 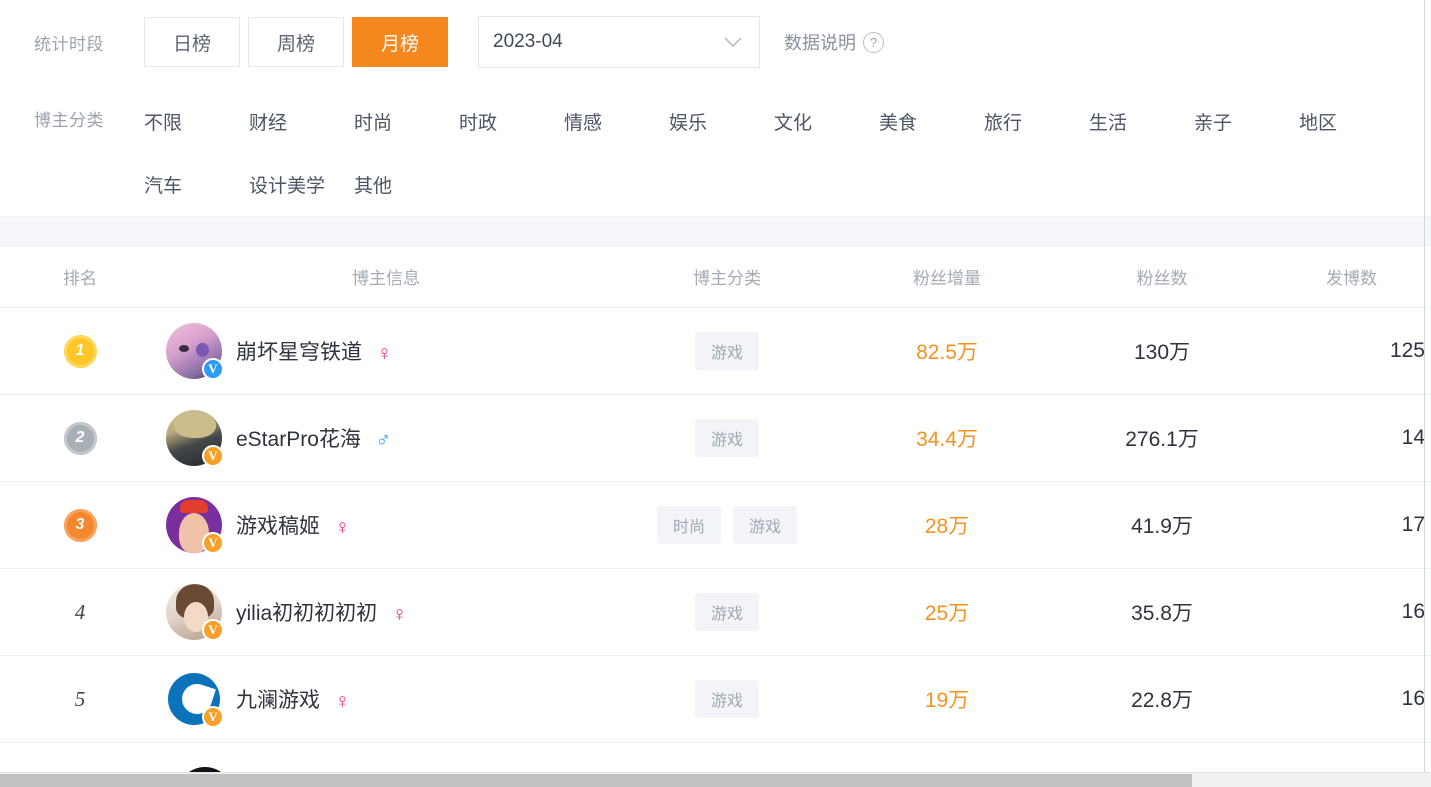 What do you see at coordinates (296, 42) in the screenshot?
I see `period-button-weekly: 周榜` at bounding box center [296, 42].